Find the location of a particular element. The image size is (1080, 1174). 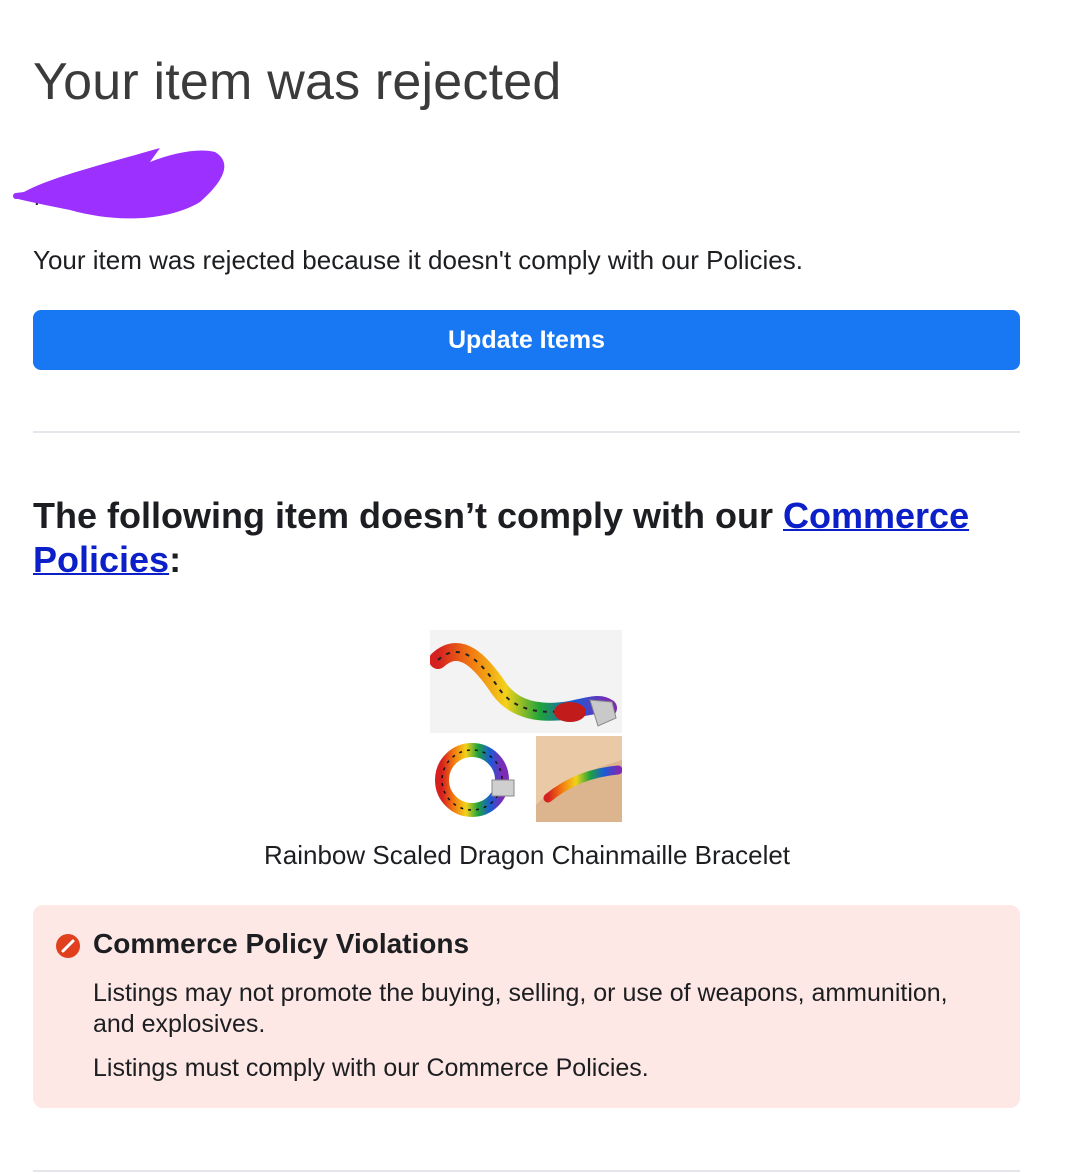

violation-title: Commerce Policy Violations is located at coordinates (281, 943).